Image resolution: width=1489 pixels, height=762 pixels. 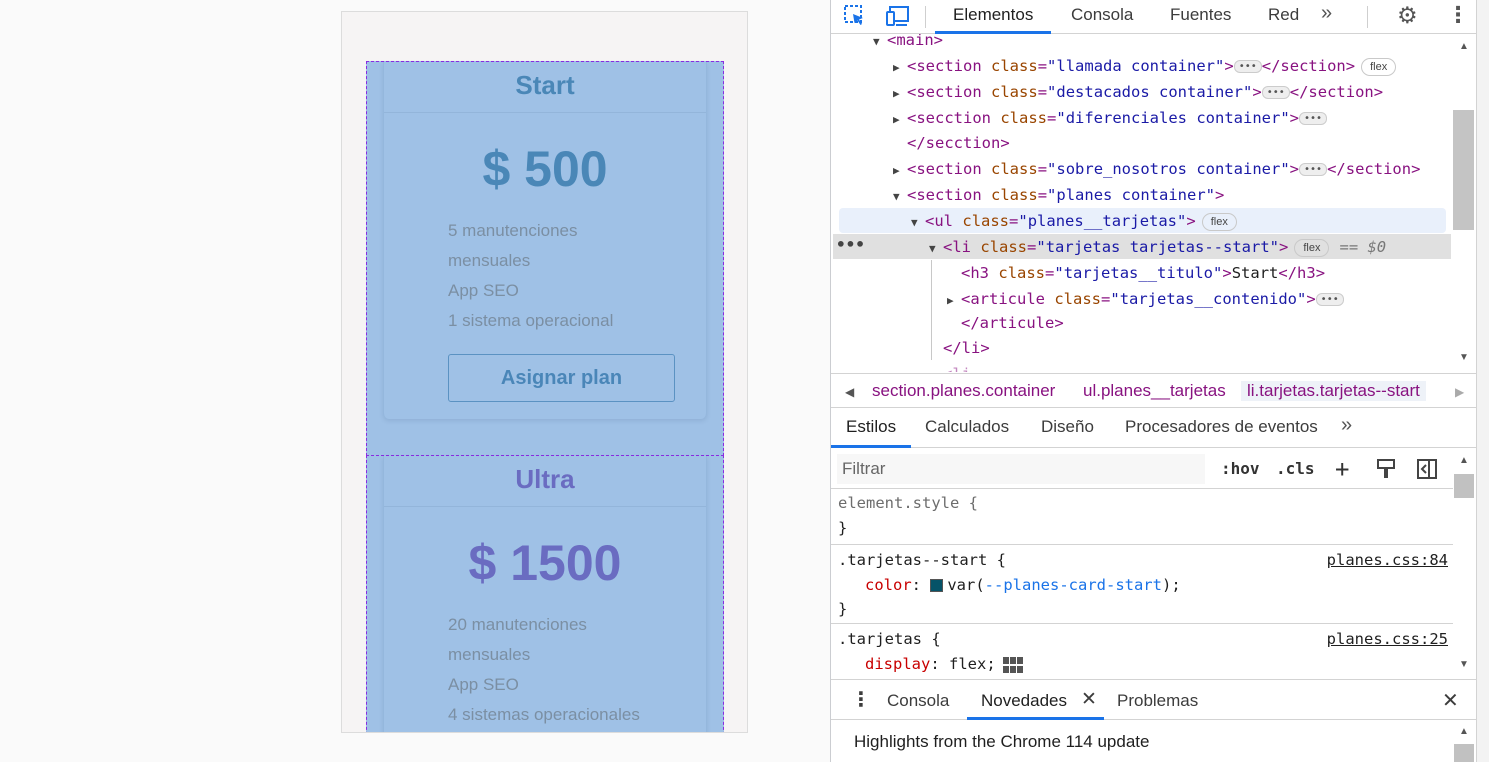 I want to click on rule-declaration: display: flex;, so click(x=944, y=664).